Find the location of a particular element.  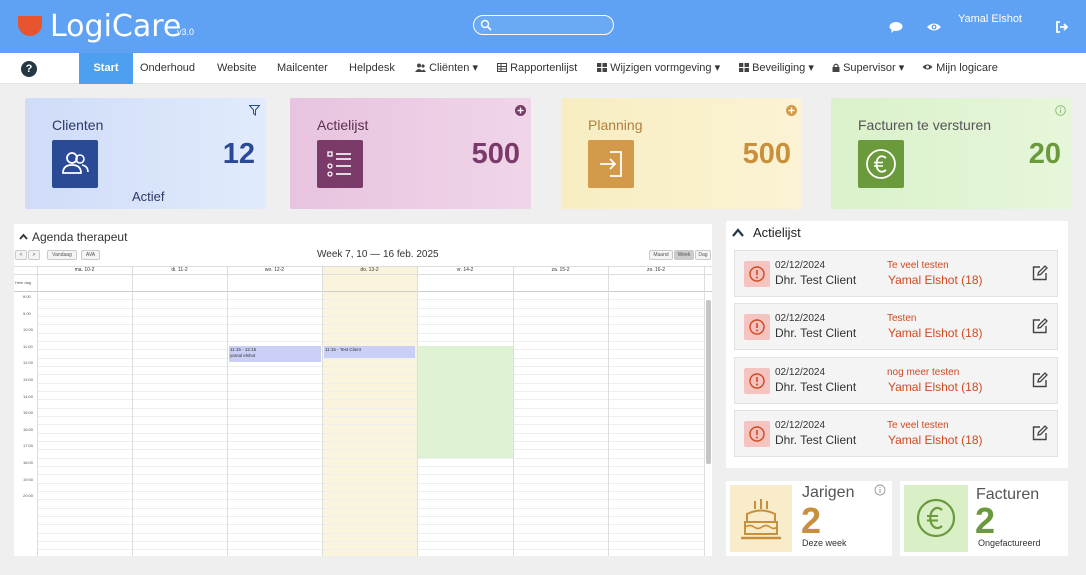

nav-helpdesk: Helpdesk is located at coordinates (372, 68).